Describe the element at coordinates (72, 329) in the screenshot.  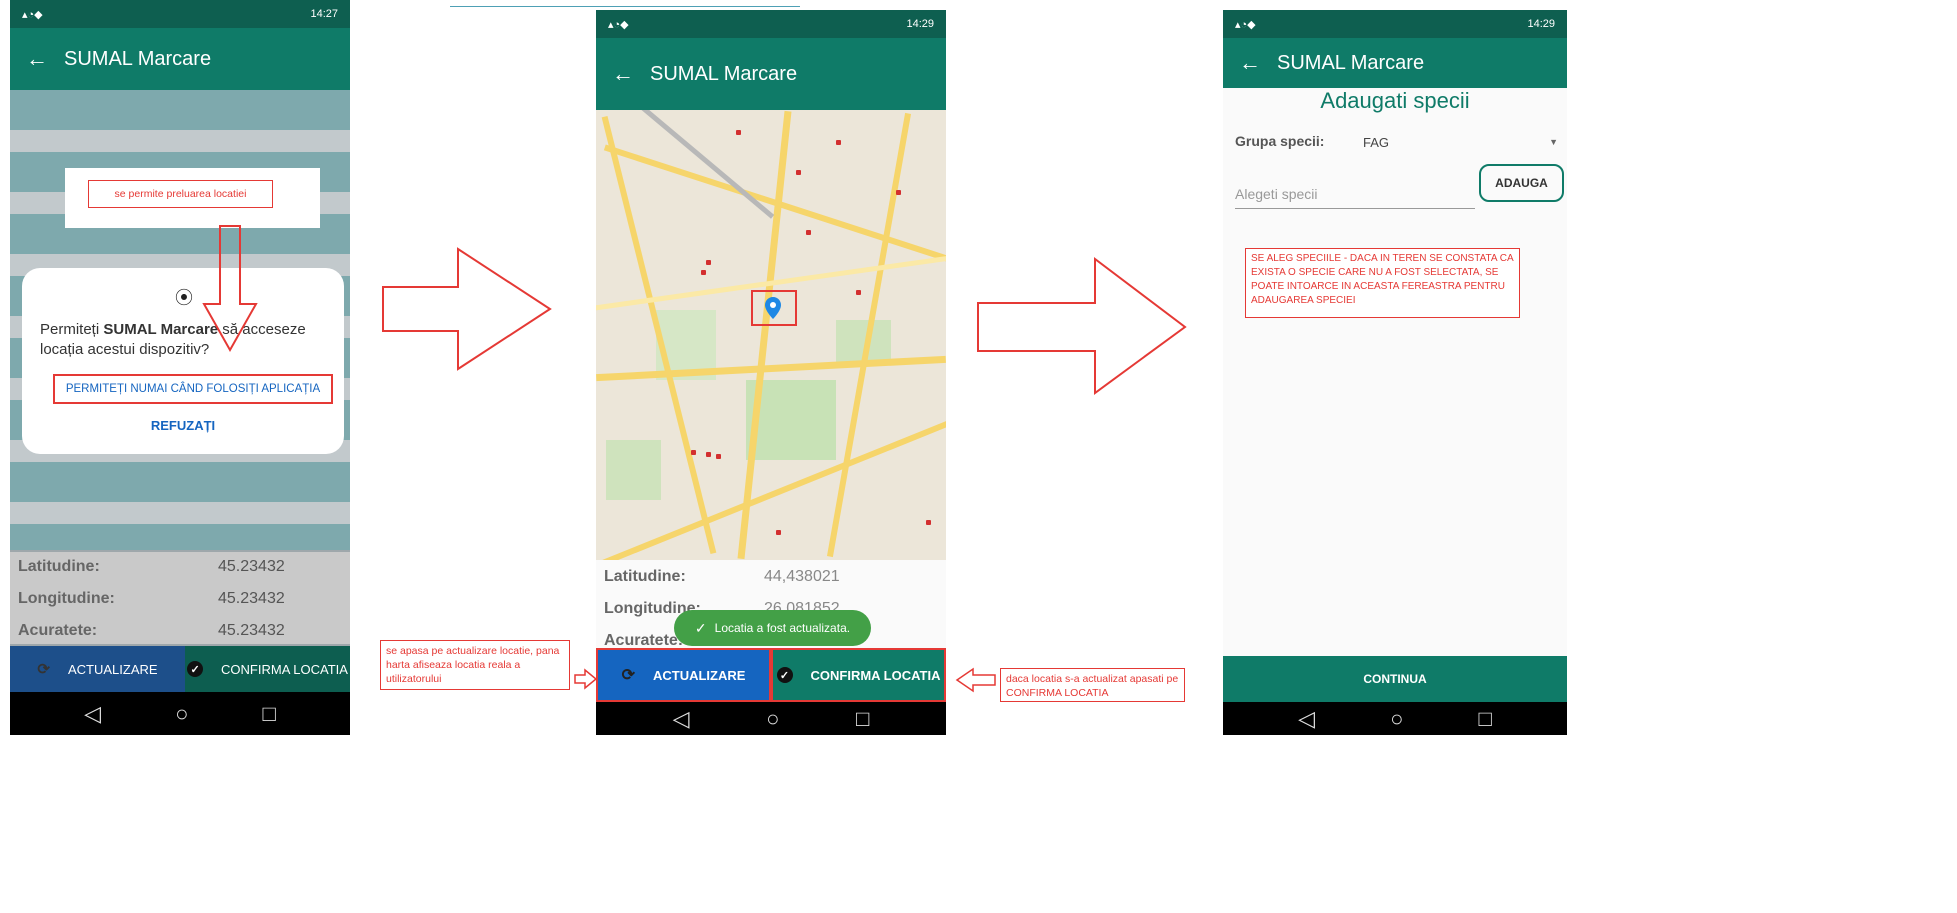
I see `dialog-text: Permiteți` at that location.